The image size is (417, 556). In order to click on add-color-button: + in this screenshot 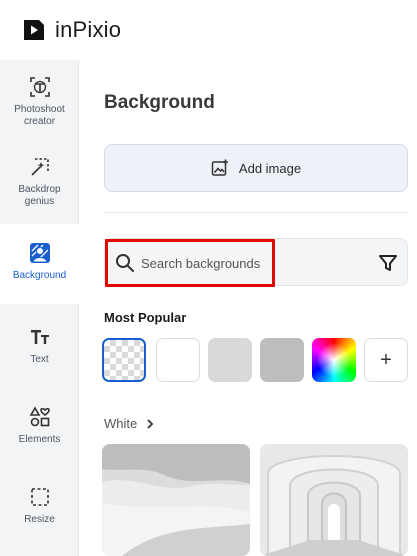, I will do `click(386, 360)`.